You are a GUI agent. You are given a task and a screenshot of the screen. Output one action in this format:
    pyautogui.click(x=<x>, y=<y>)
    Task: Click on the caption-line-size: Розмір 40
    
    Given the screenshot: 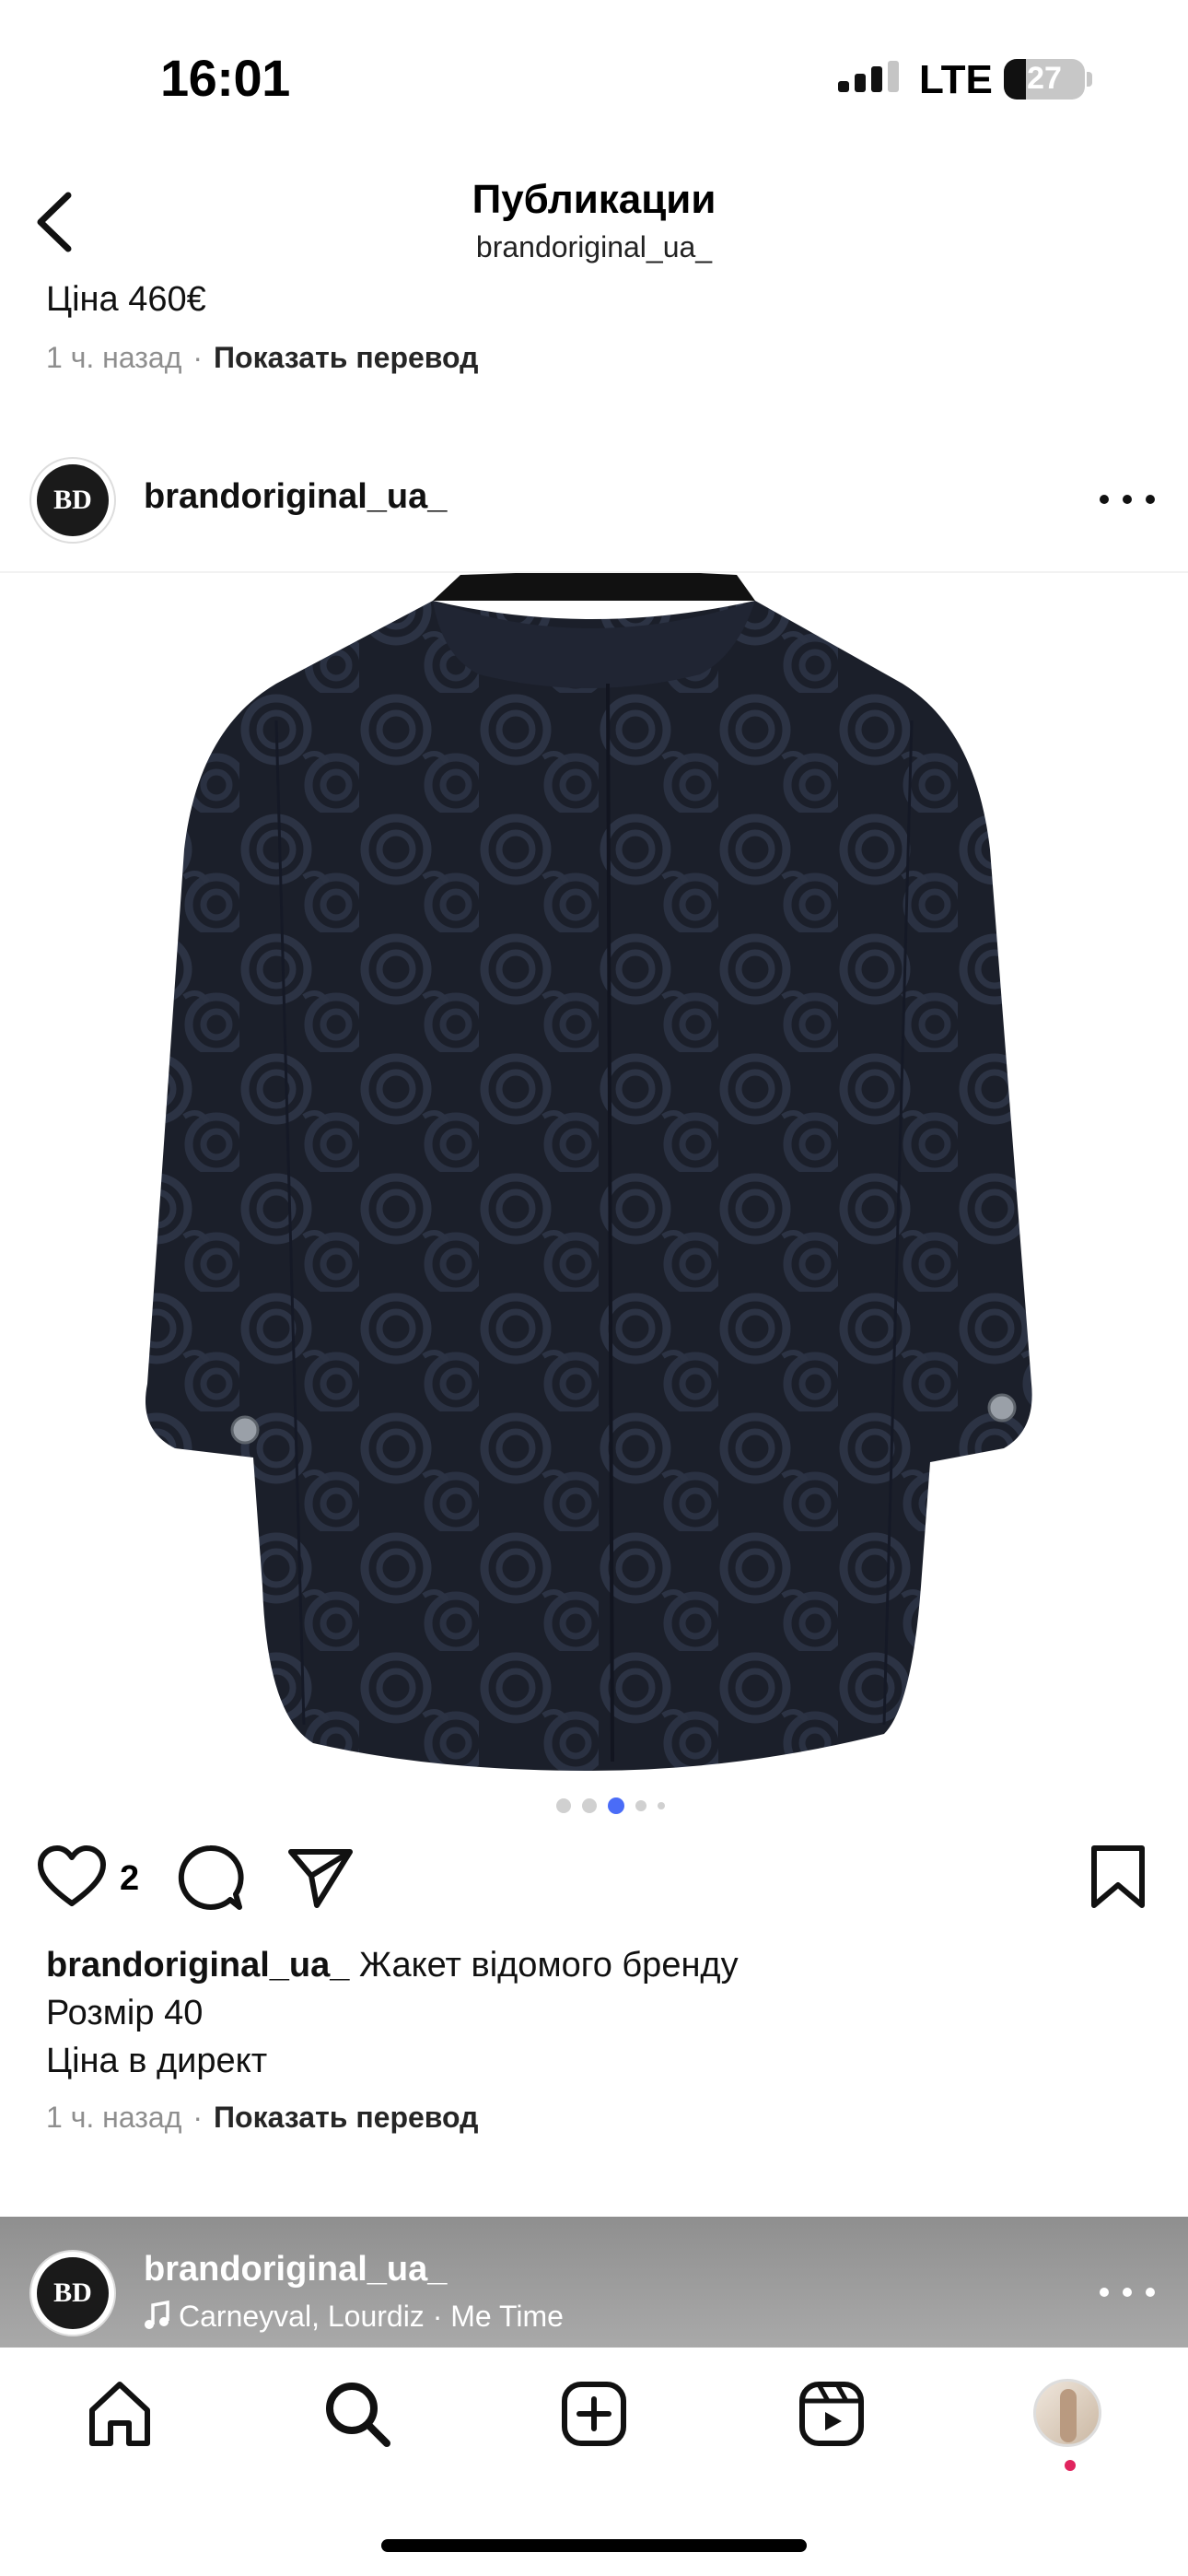 What is the action you would take?
    pyautogui.click(x=125, y=2013)
    